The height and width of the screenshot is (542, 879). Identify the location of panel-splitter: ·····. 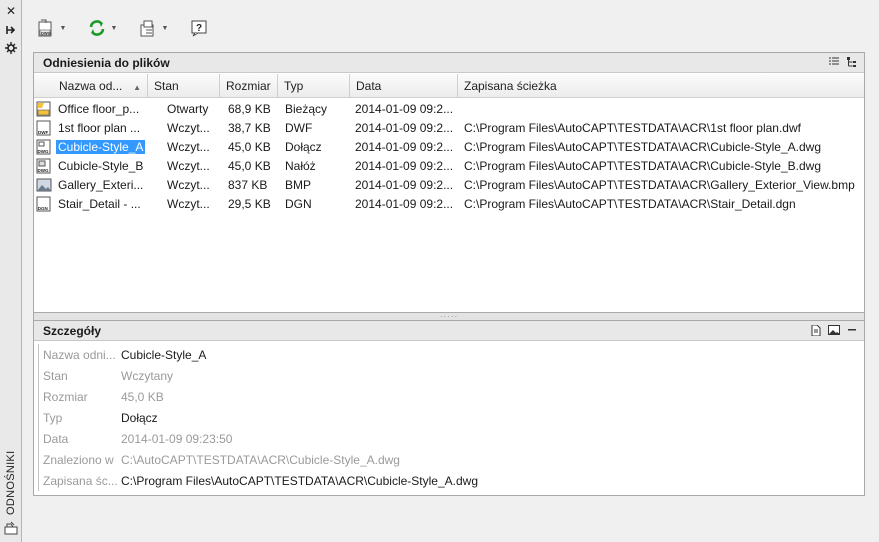
(449, 316).